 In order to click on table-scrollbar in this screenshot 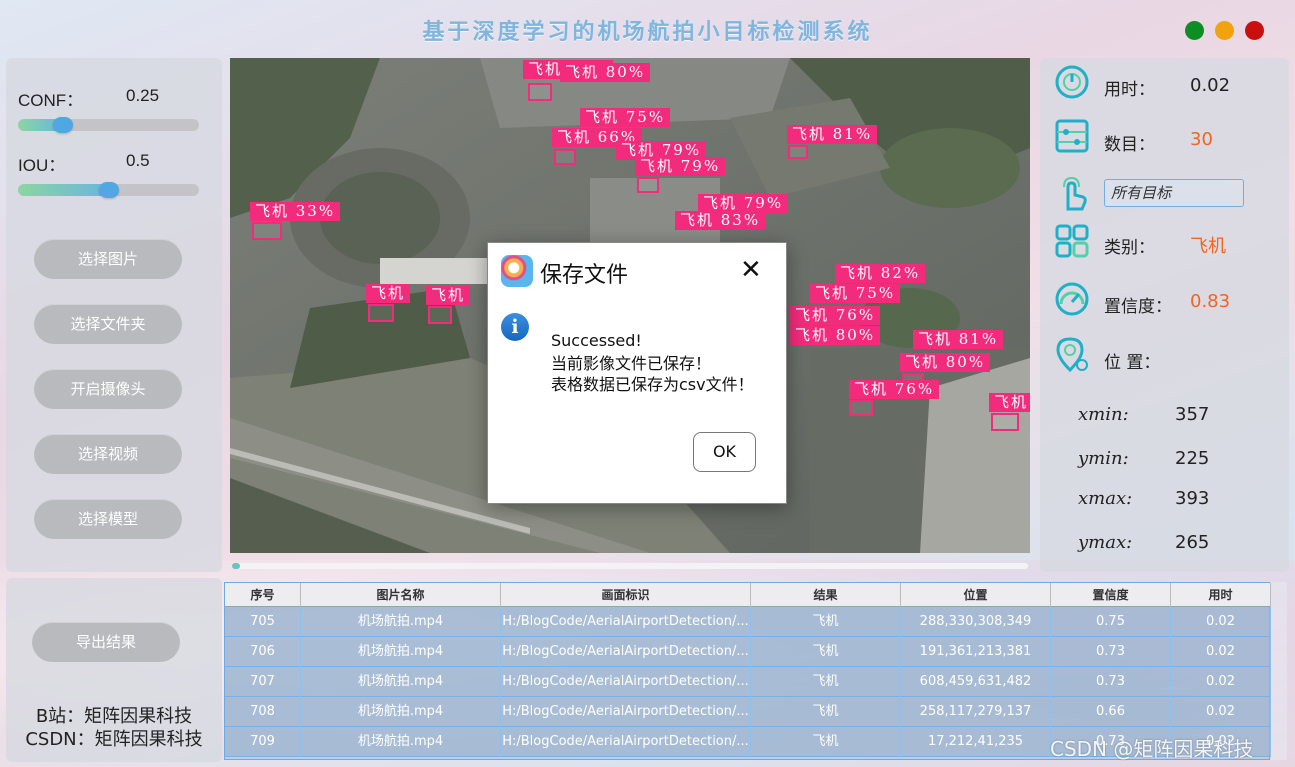, I will do `click(1279, 671)`.